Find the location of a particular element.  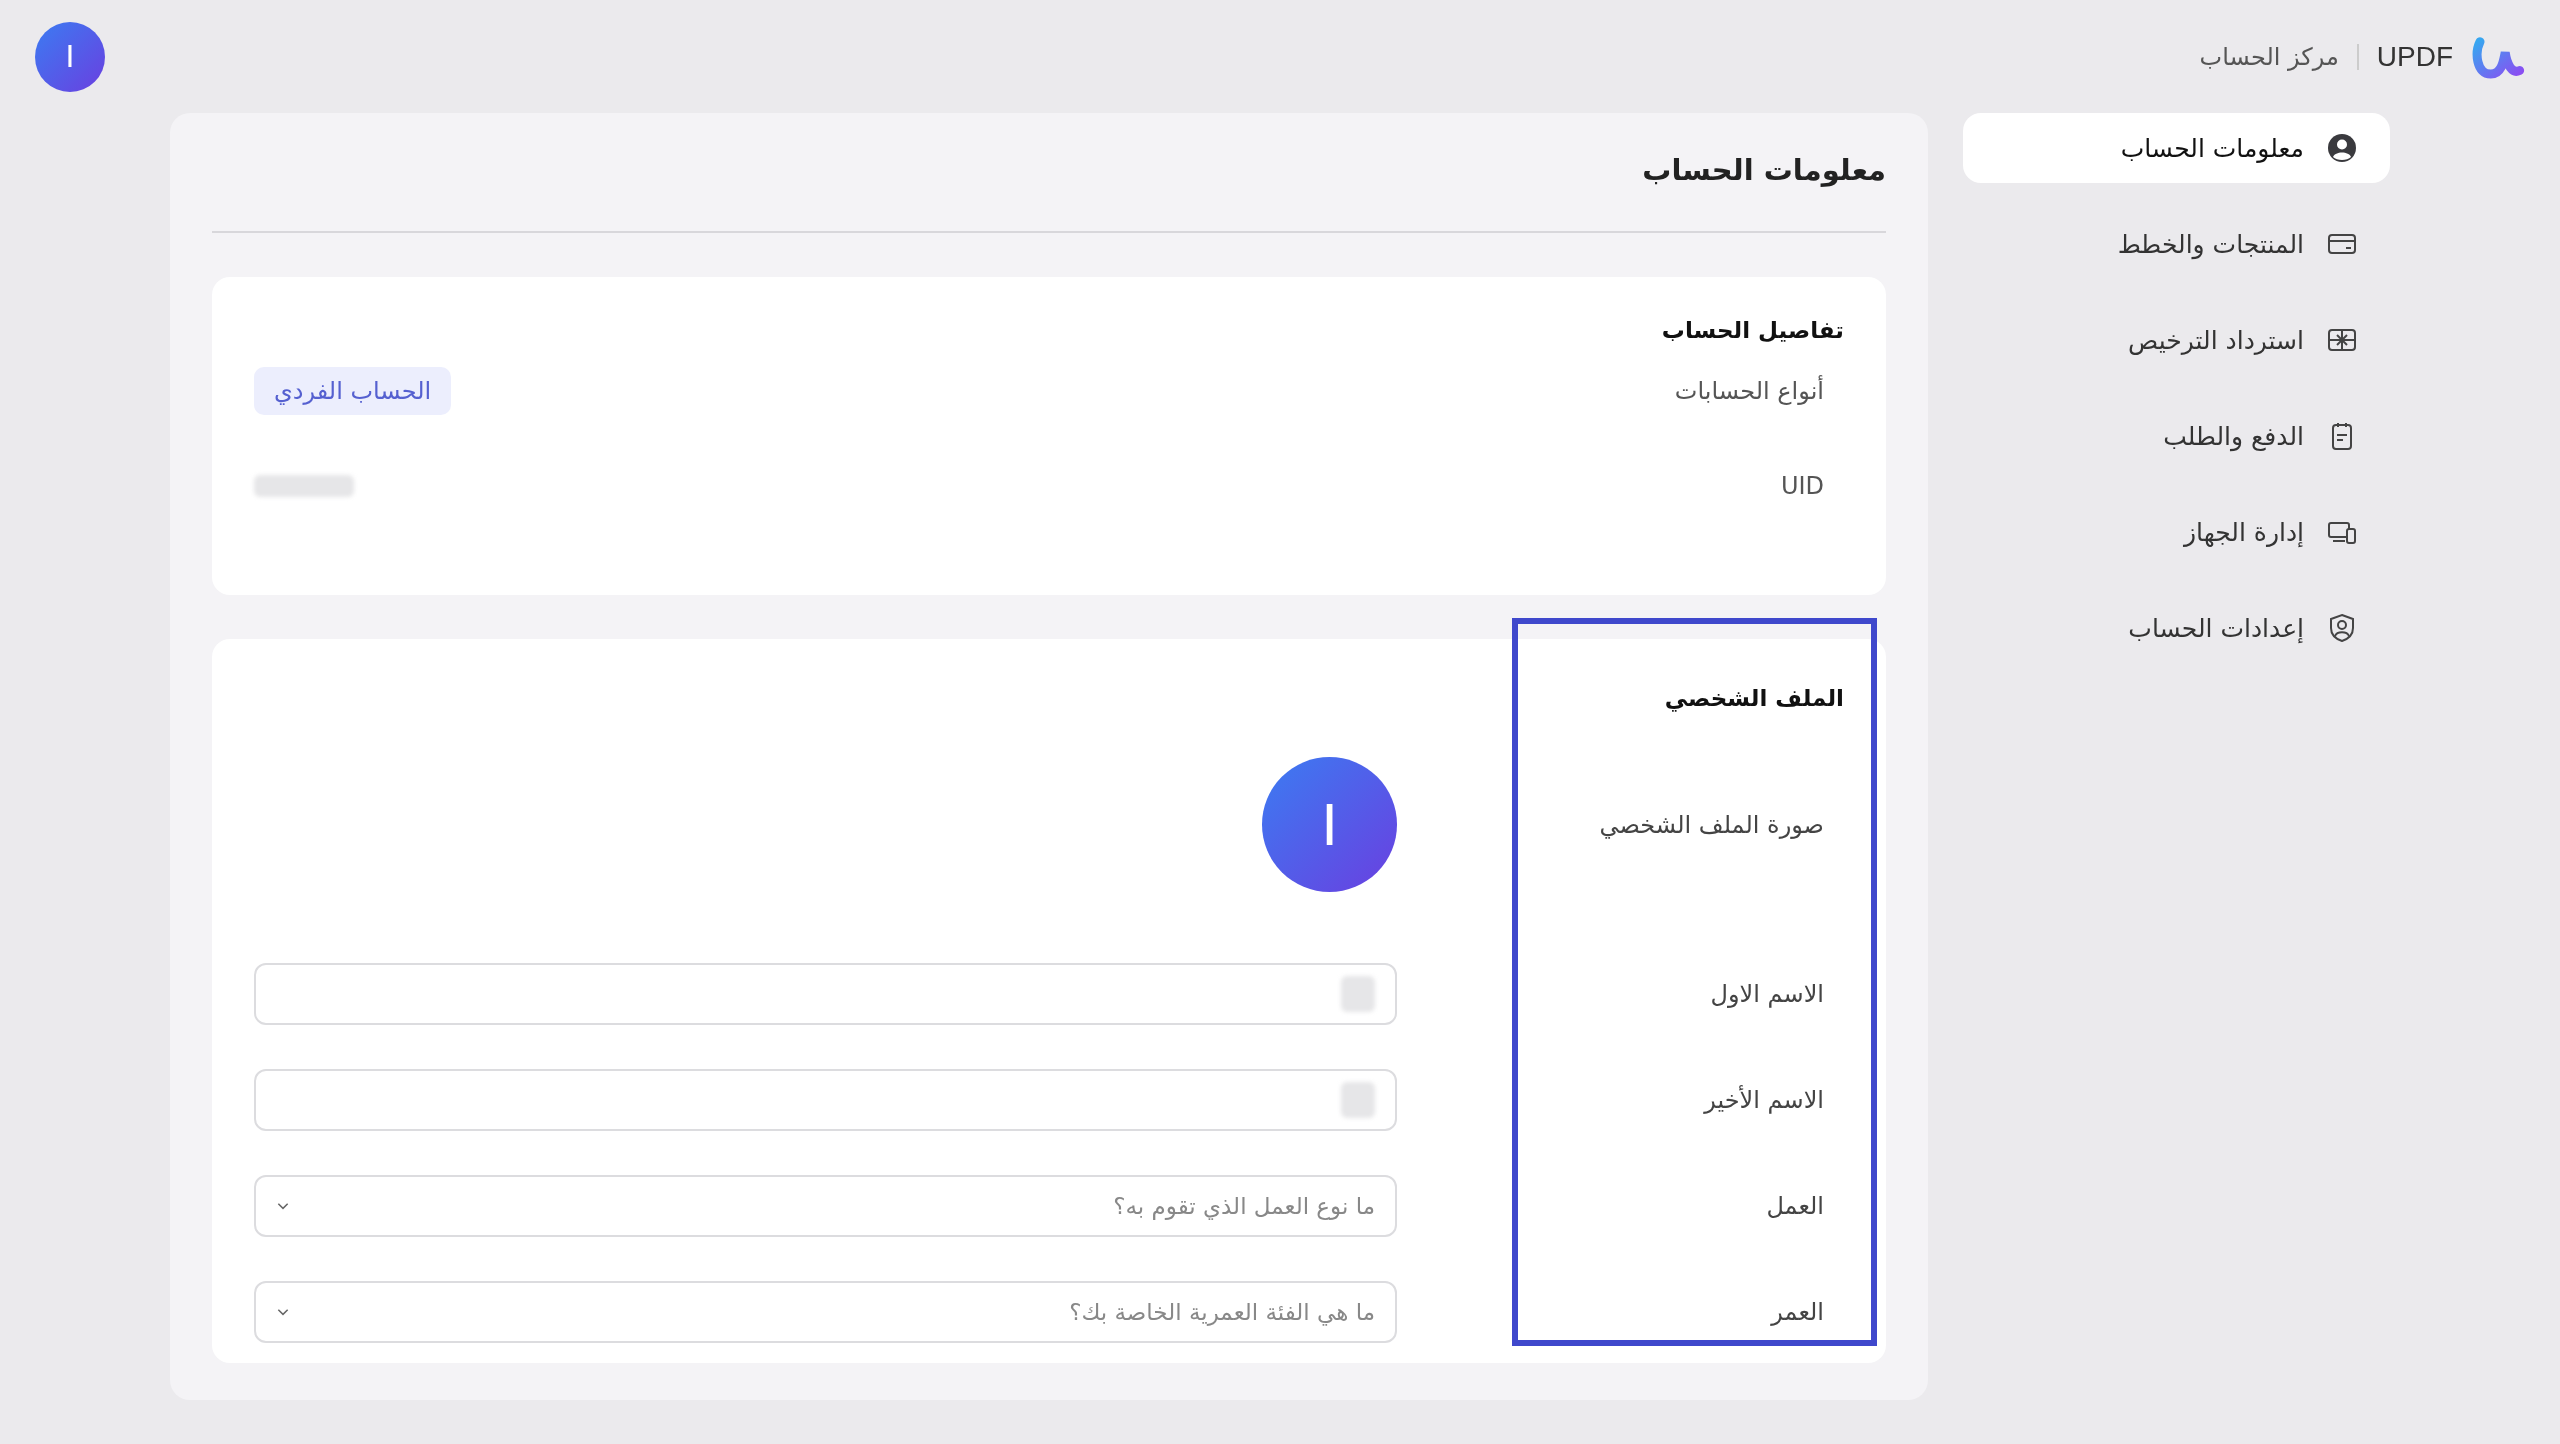

sidebar-item: إعدادات الحساب is located at coordinates (2176, 628).